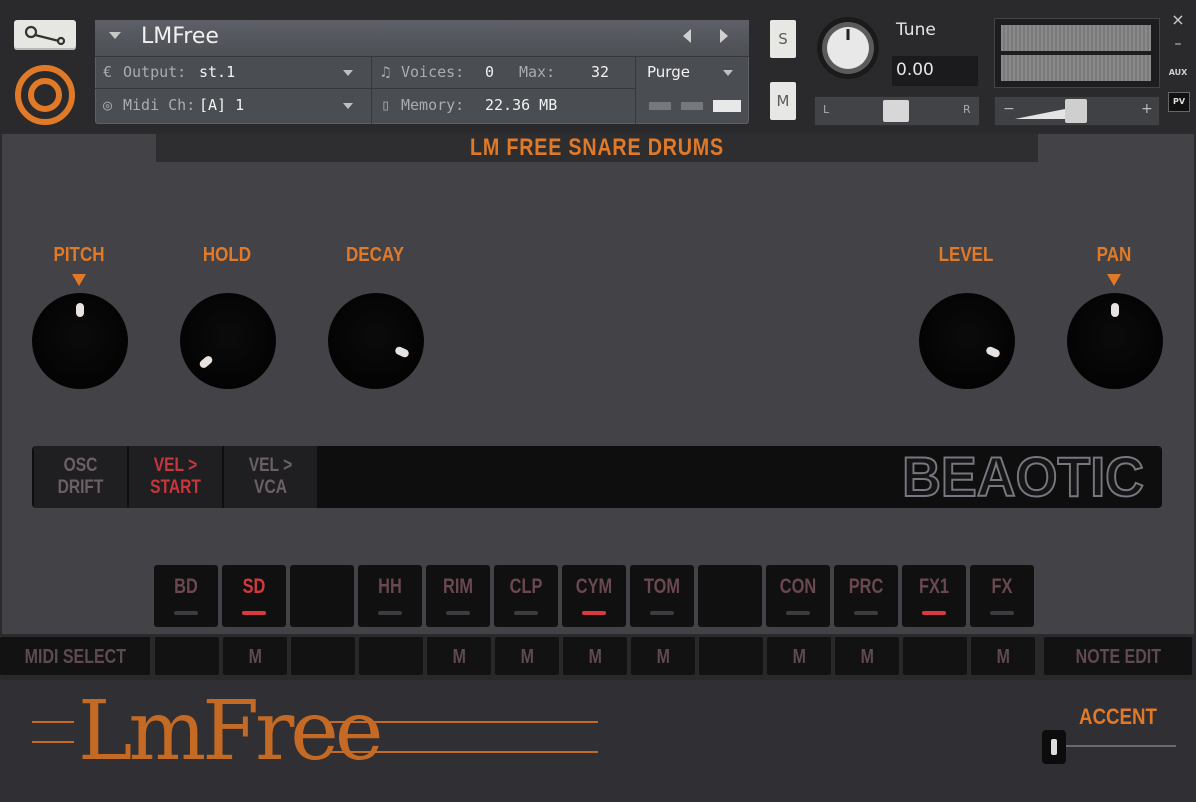 This screenshot has width=1196, height=802. I want to click on pan-label: PAN, so click(1114, 255).